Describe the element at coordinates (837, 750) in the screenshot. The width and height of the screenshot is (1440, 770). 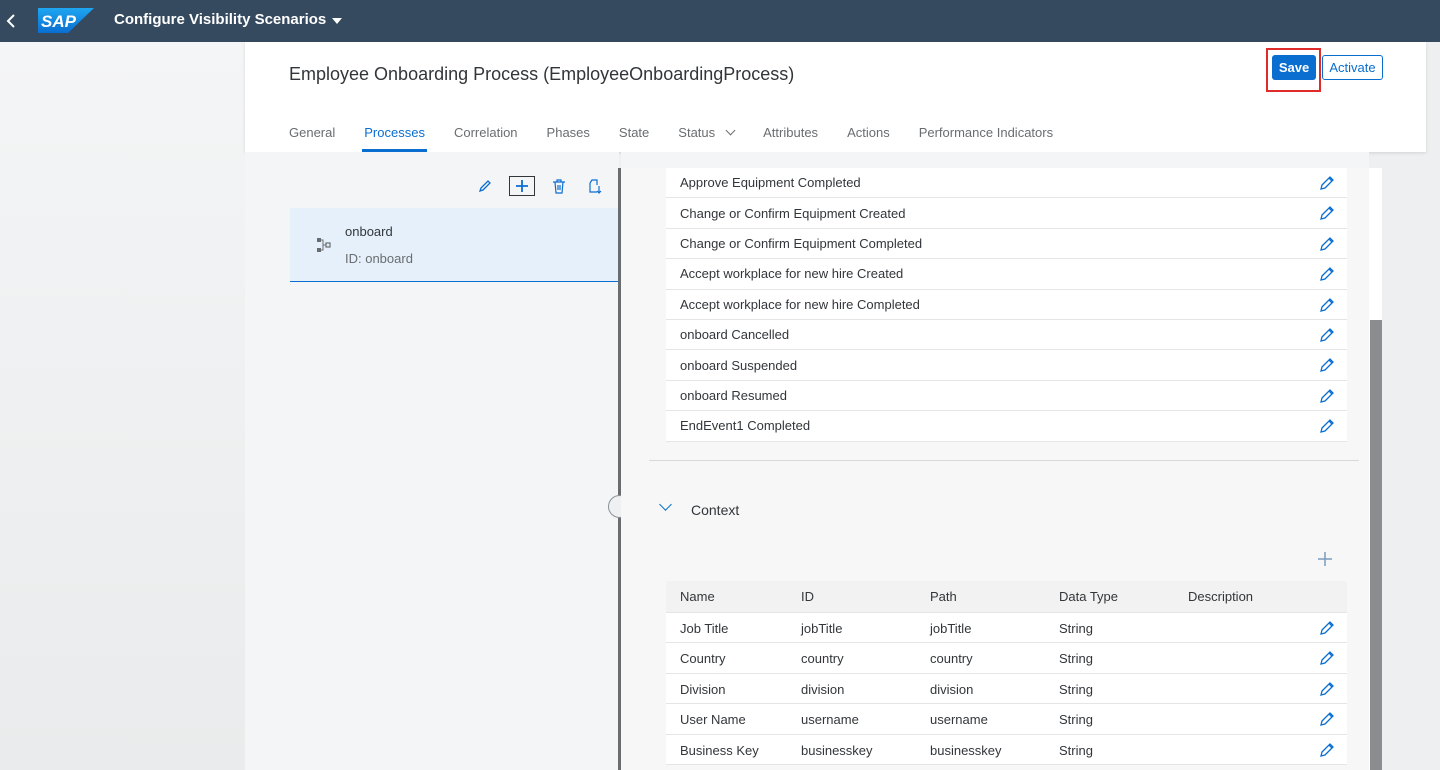
I see `cell-id: businesskey` at that location.